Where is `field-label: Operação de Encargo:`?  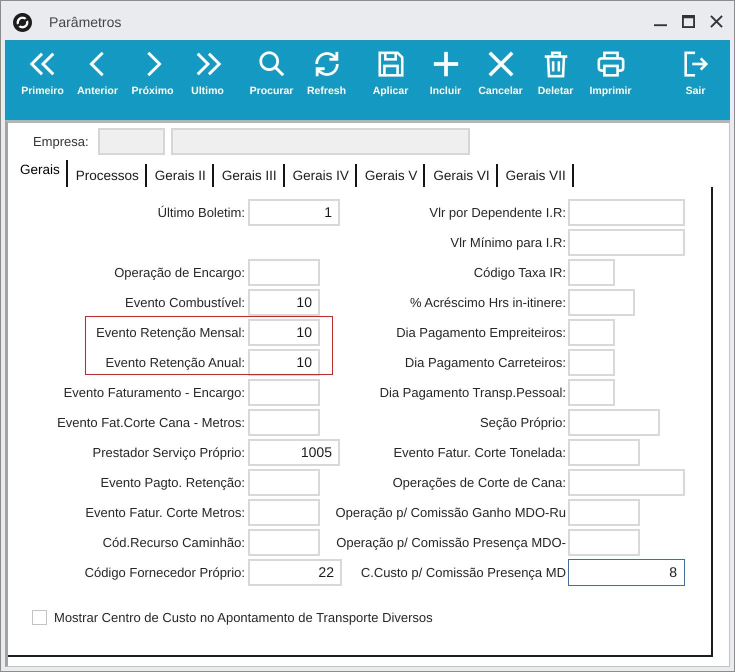
field-label: Operação de Encargo: is located at coordinates (179, 272).